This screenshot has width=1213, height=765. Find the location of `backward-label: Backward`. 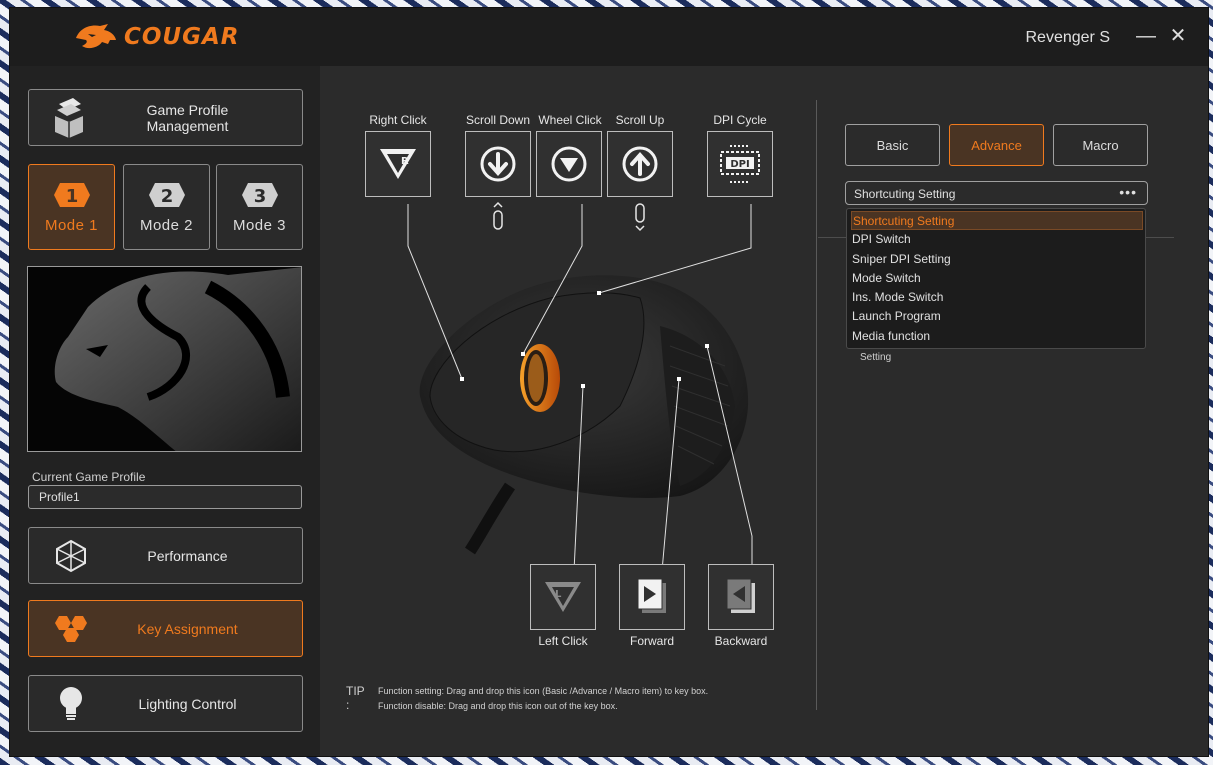

backward-label: Backward is located at coordinates (741, 641).